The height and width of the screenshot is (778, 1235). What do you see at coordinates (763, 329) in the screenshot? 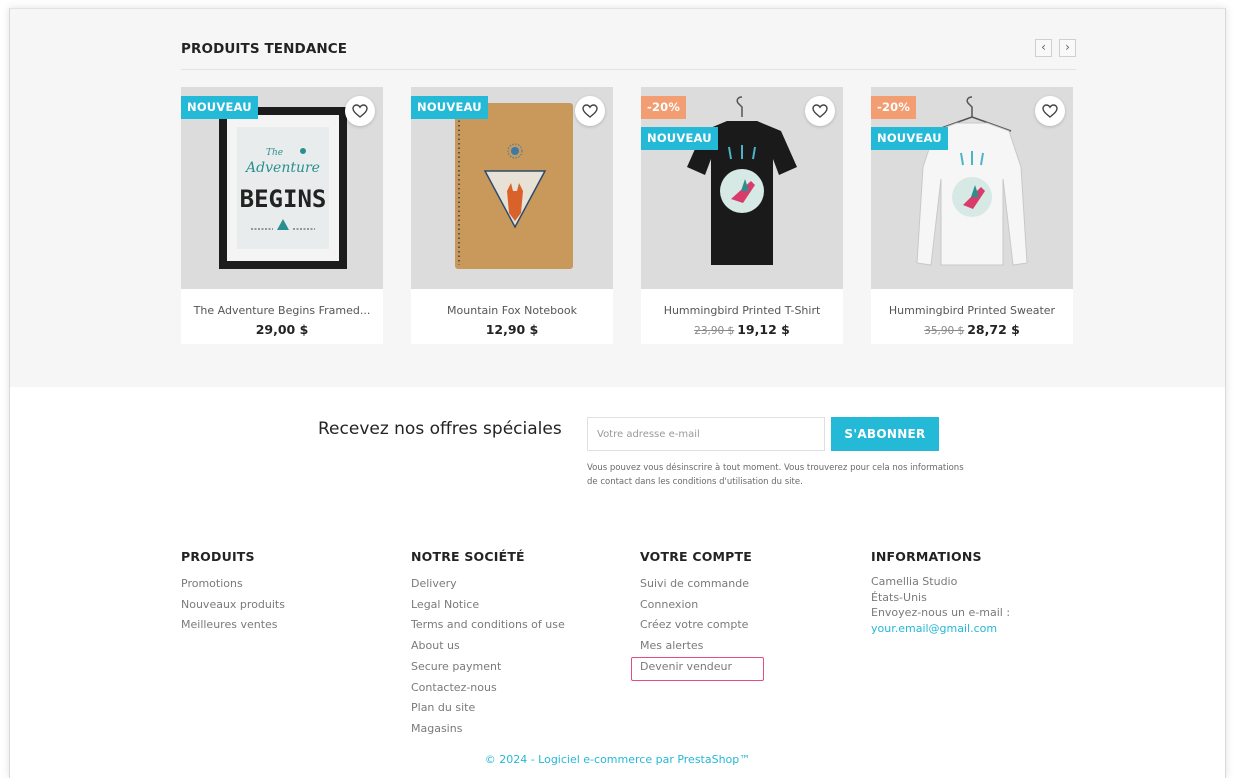
I see `product-price: 19,12 $` at bounding box center [763, 329].